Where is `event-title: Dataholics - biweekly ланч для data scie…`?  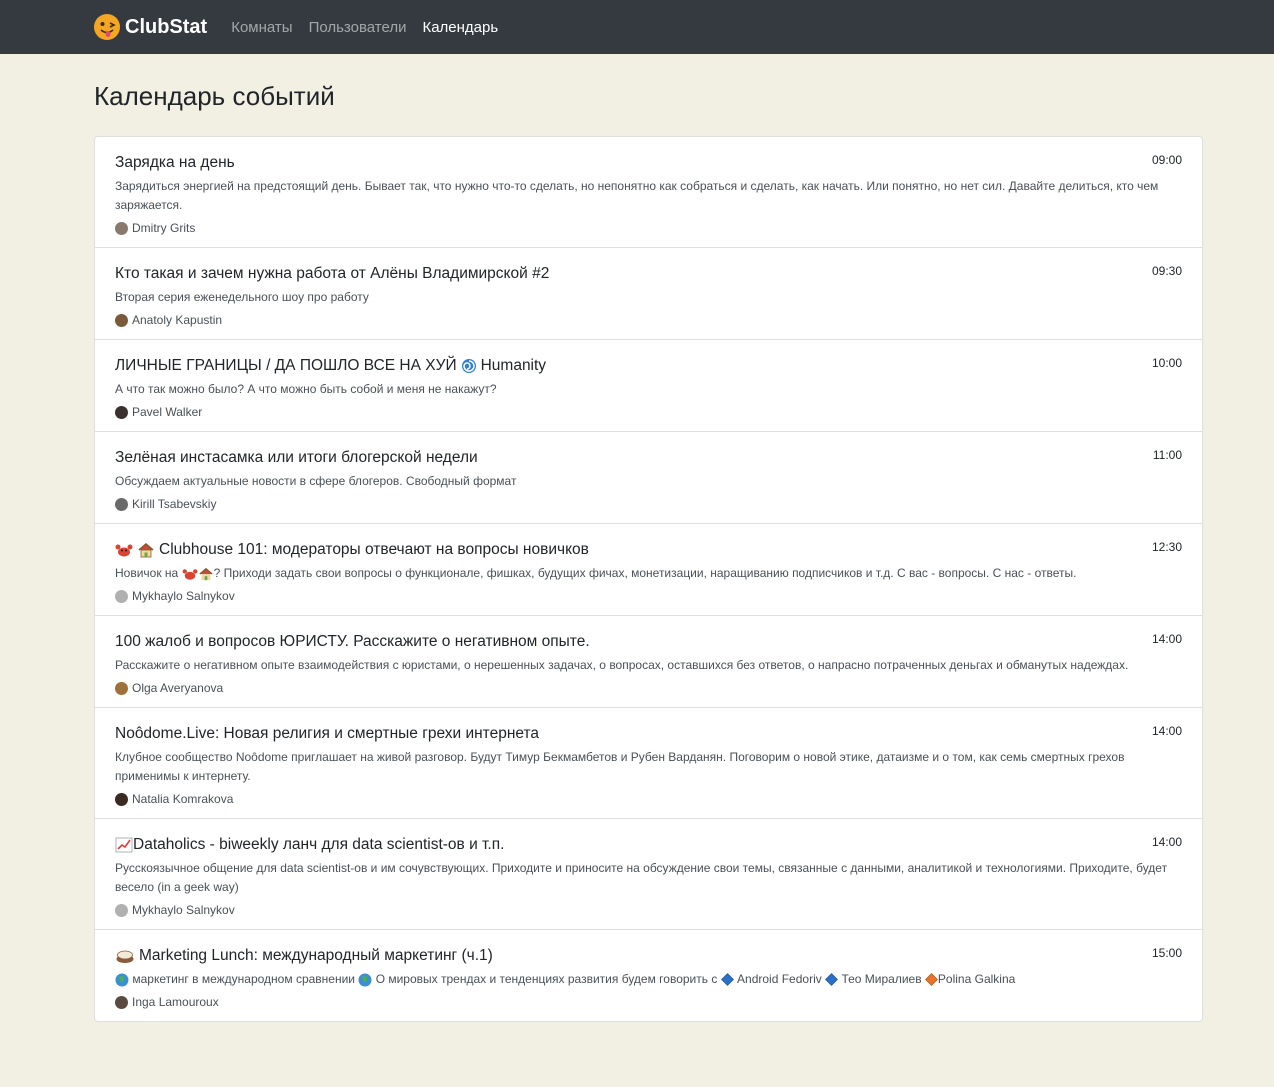 event-title: Dataholics - biweekly ланч для data scie… is located at coordinates (648, 845).